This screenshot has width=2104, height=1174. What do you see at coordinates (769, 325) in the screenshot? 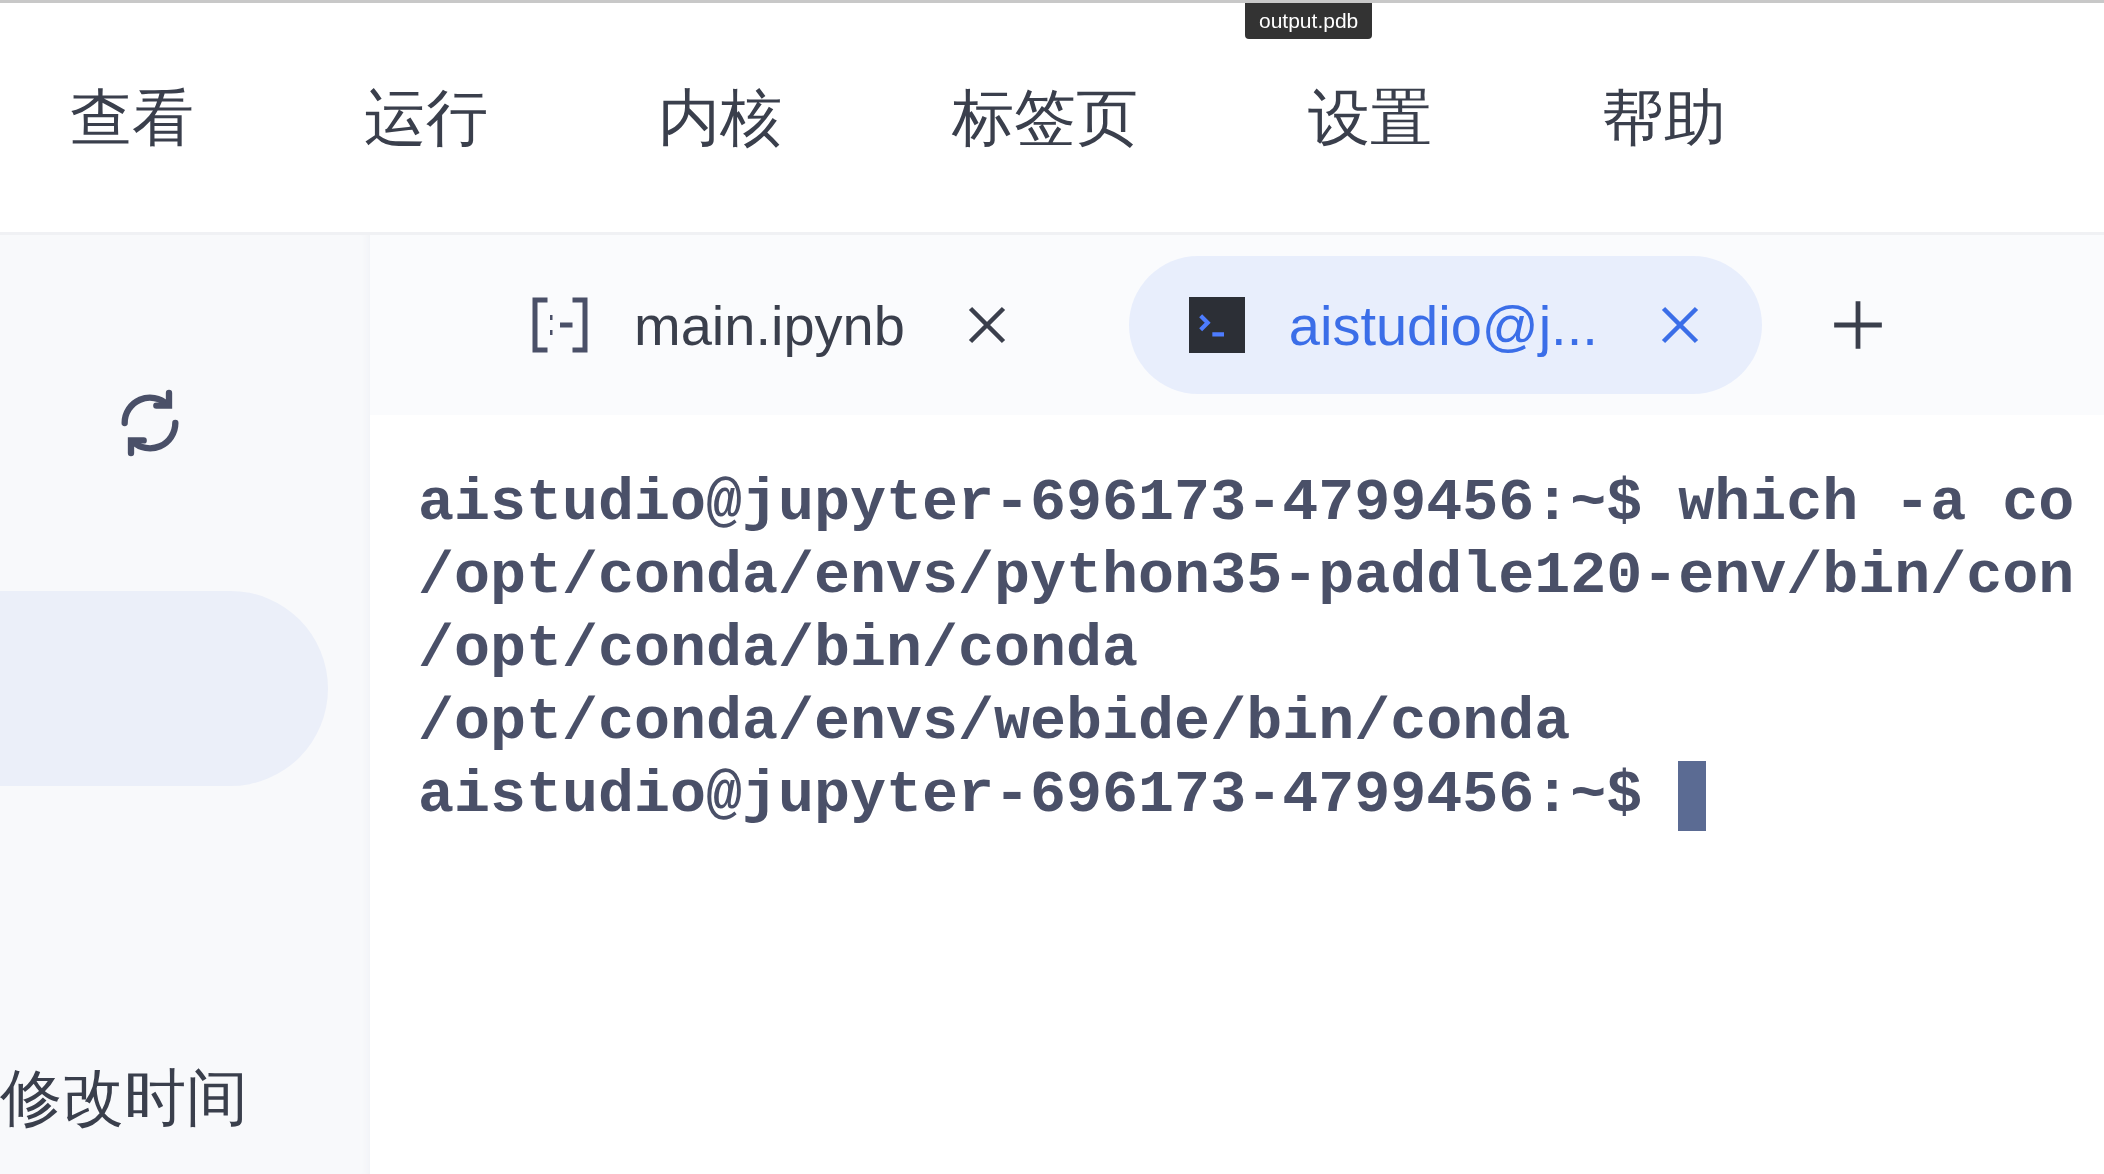
I see `tab: main.ipynb` at bounding box center [769, 325].